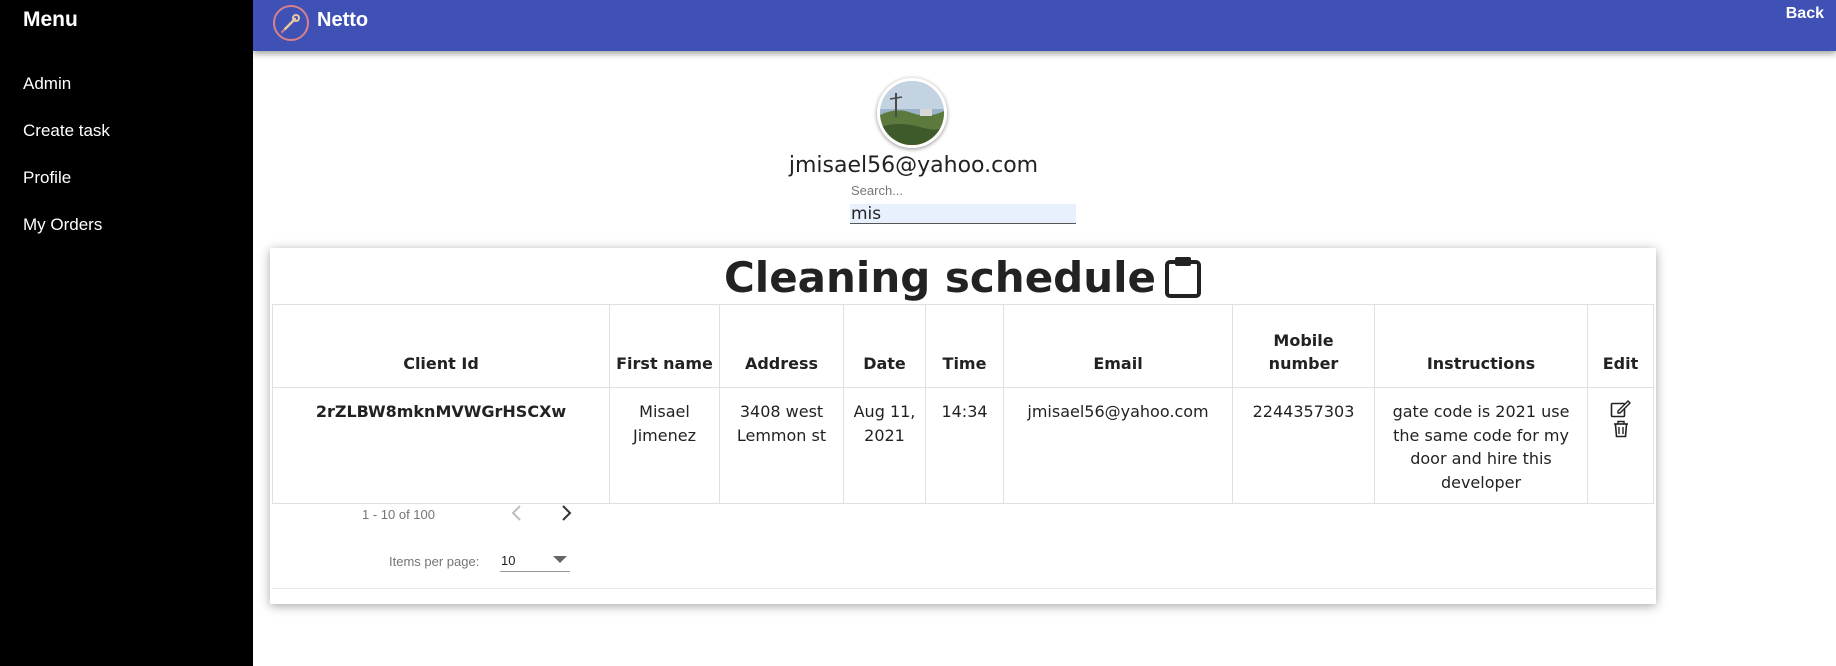 The image size is (1836, 666). What do you see at coordinates (1620, 445) in the screenshot?
I see `cell-edit` at bounding box center [1620, 445].